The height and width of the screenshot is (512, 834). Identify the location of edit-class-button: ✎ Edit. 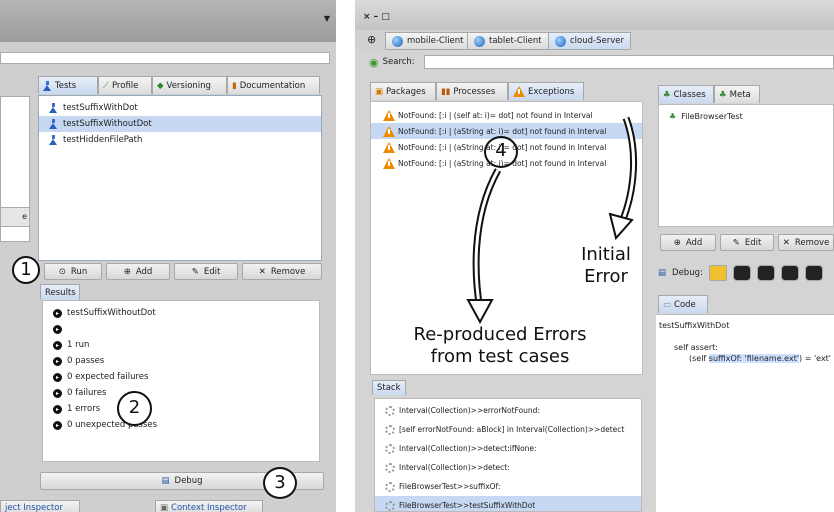
(747, 242).